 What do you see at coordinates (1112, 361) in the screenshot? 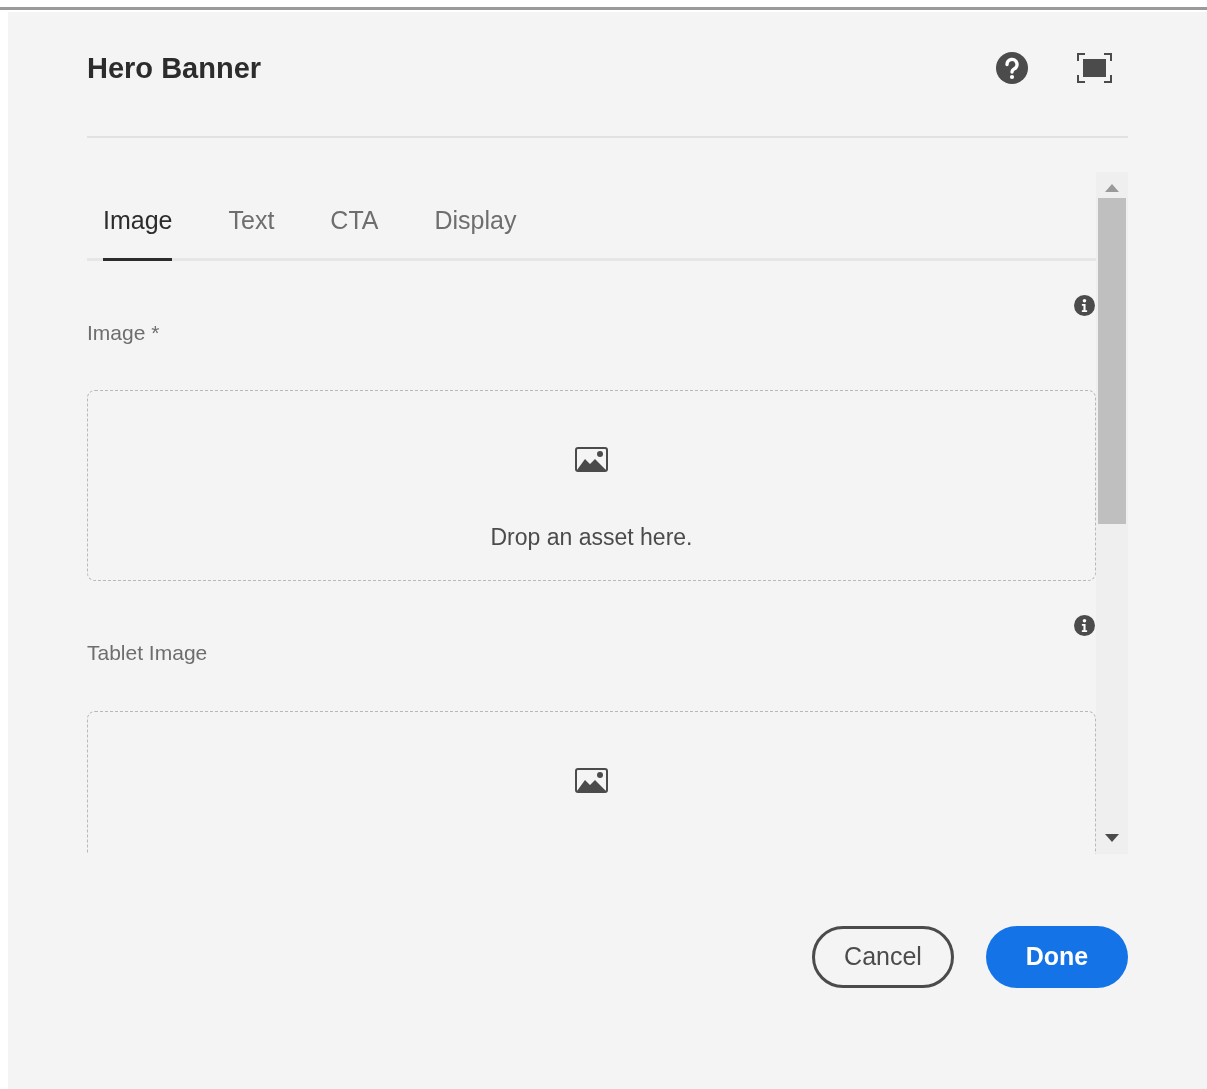
I see `scrollbar-thumb` at bounding box center [1112, 361].